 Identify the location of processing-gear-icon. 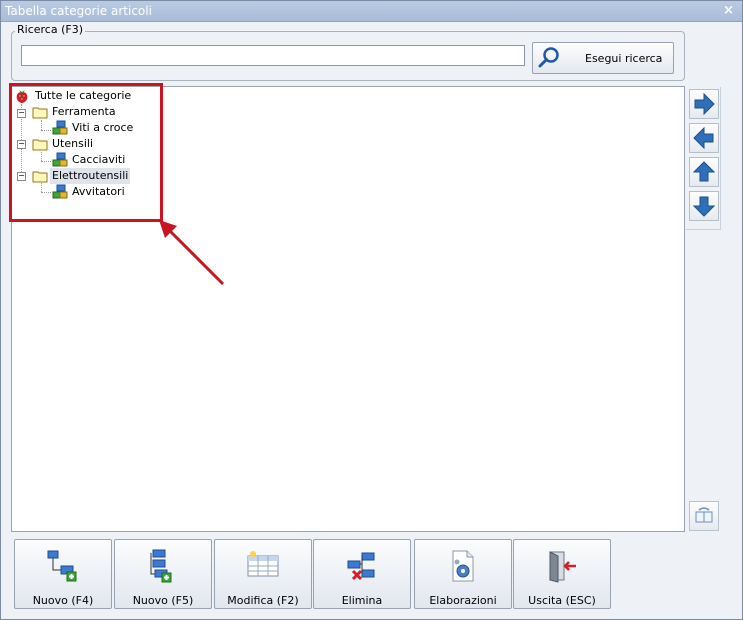
(463, 567).